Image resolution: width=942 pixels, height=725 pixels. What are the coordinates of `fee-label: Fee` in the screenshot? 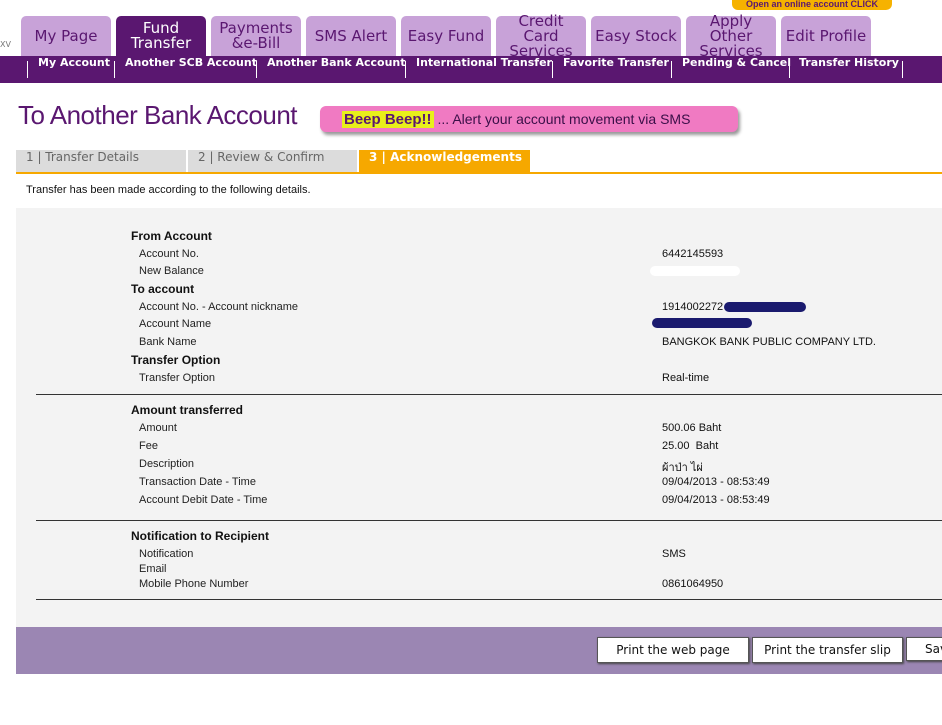 It's located at (148, 446).